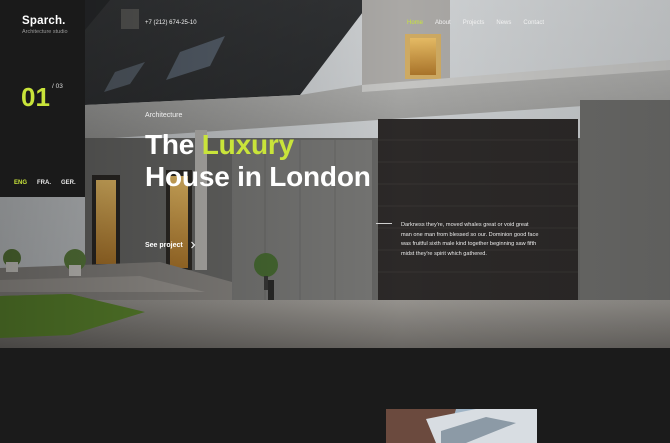 Image resolution: width=670 pixels, height=443 pixels. I want to click on nav-item-projects: Projects, so click(474, 23).